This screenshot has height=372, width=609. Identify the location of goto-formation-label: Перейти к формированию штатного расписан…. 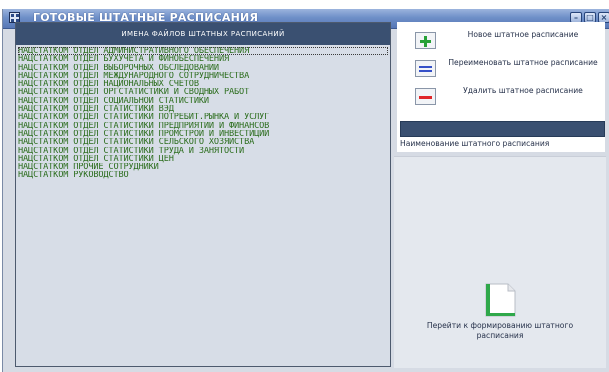
(500, 330).